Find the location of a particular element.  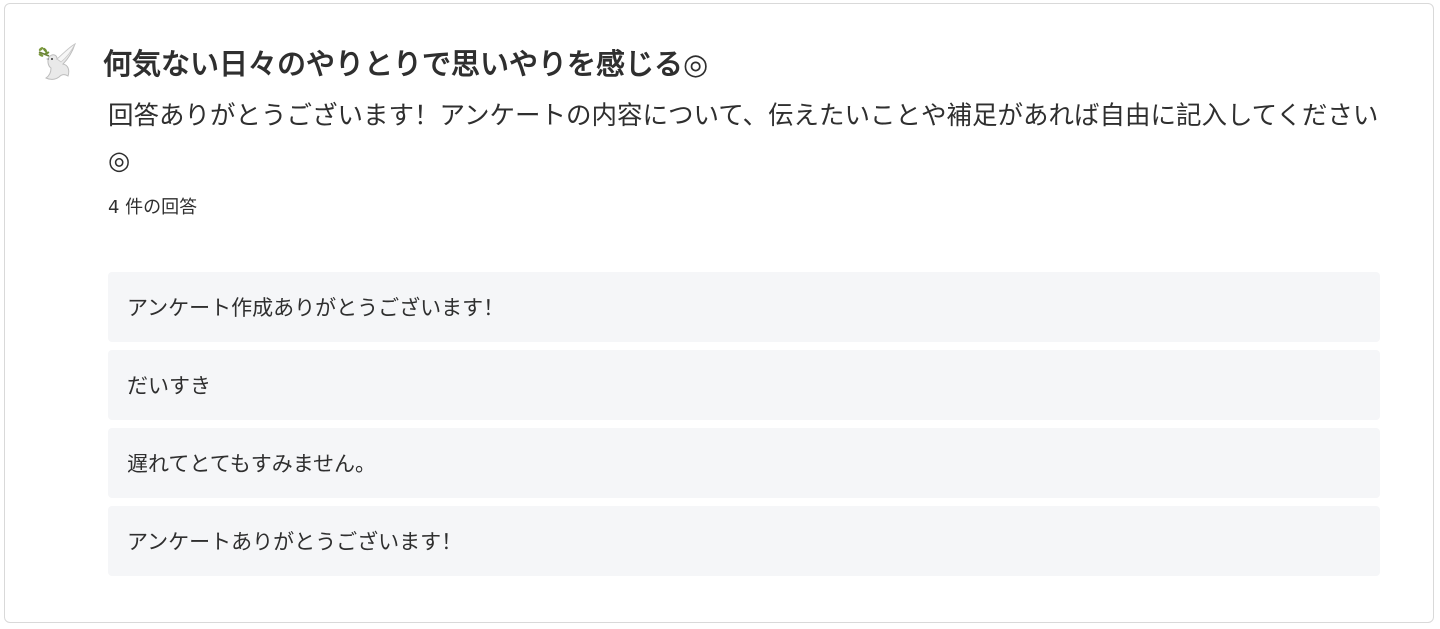

response-item: アンケート作成ありがとうございます！ is located at coordinates (744, 307).